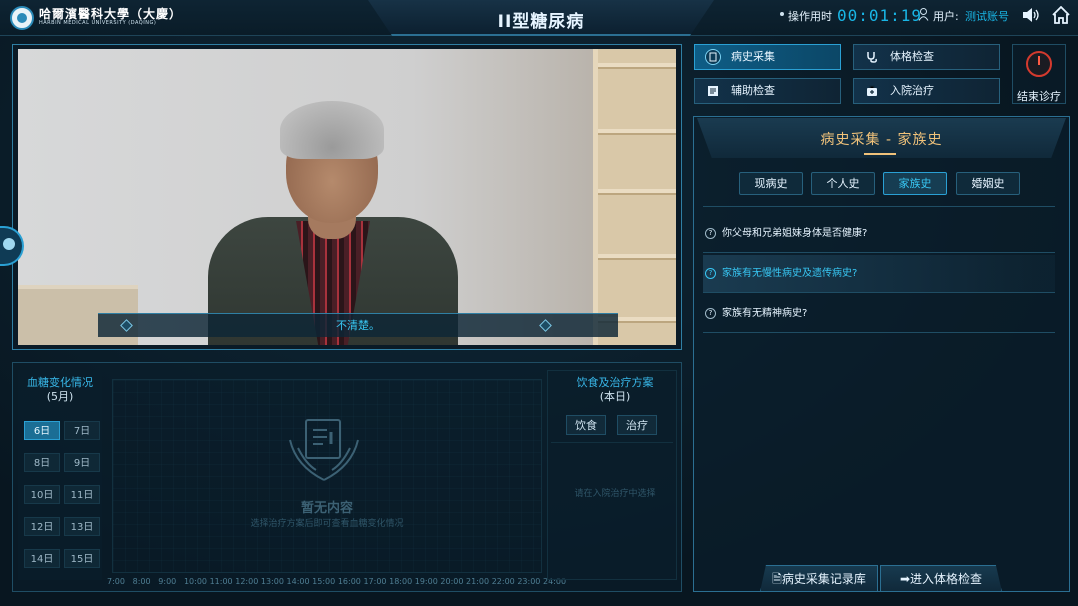  I want to click on user-label: 用户:, so click(946, 16).